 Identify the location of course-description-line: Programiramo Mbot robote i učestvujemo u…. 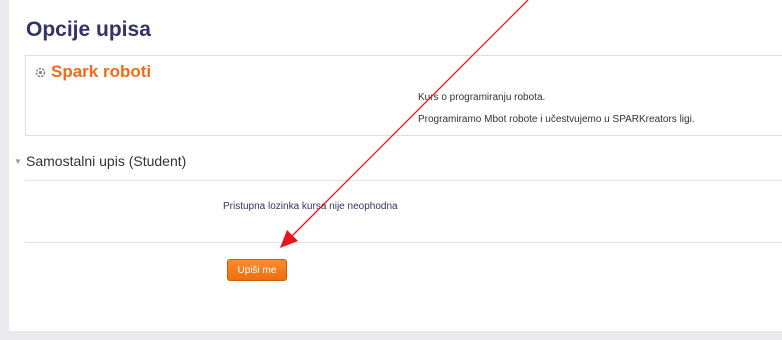
(556, 119).